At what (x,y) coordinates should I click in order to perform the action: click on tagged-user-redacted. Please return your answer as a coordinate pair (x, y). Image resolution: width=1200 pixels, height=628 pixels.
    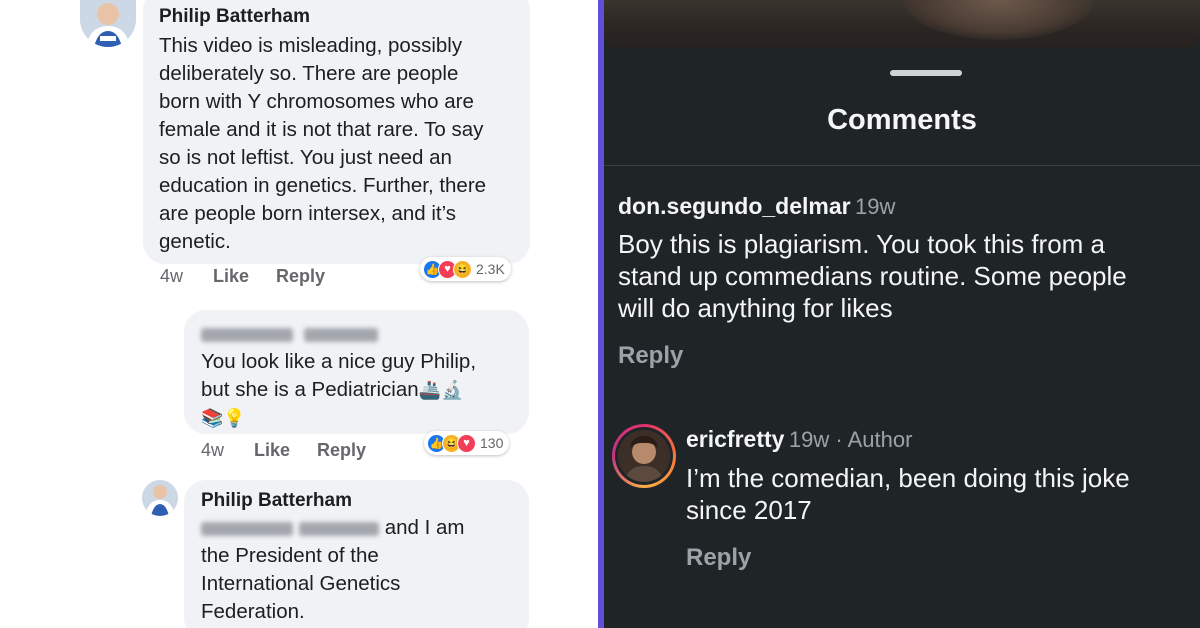
    Looking at the image, I should click on (247, 528).